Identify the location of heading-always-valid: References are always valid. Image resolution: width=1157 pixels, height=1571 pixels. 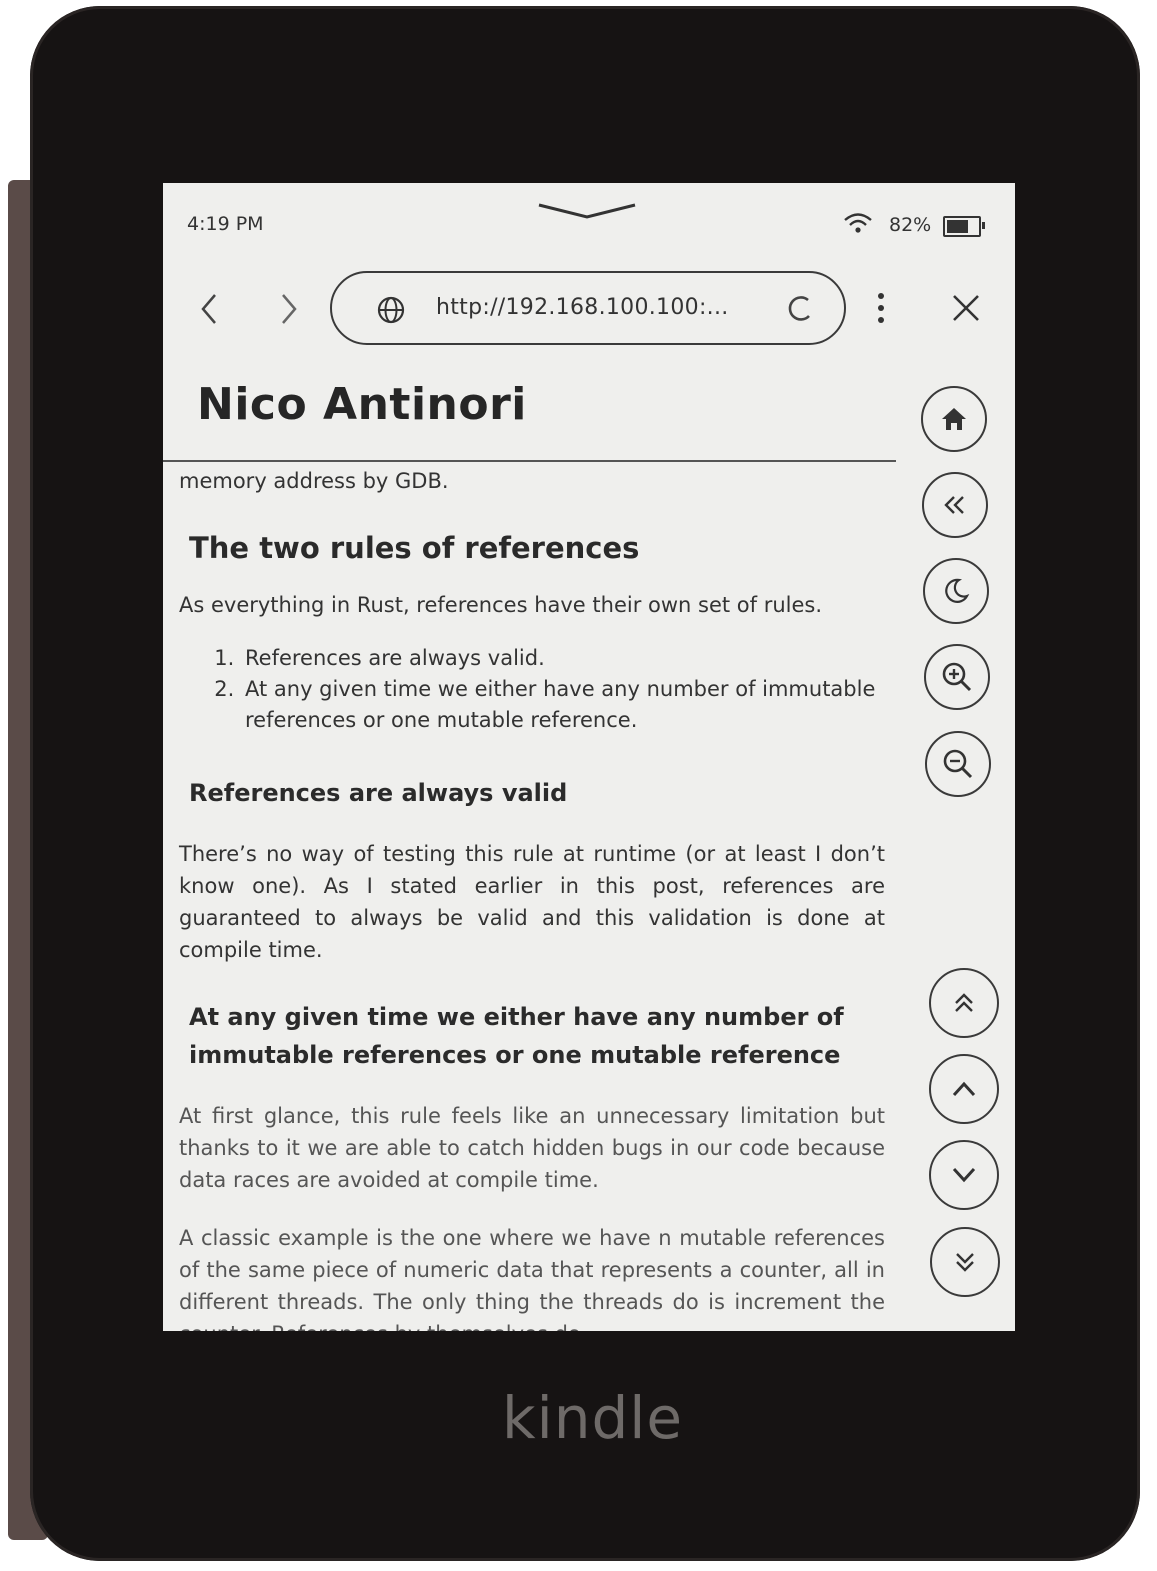
(378, 793).